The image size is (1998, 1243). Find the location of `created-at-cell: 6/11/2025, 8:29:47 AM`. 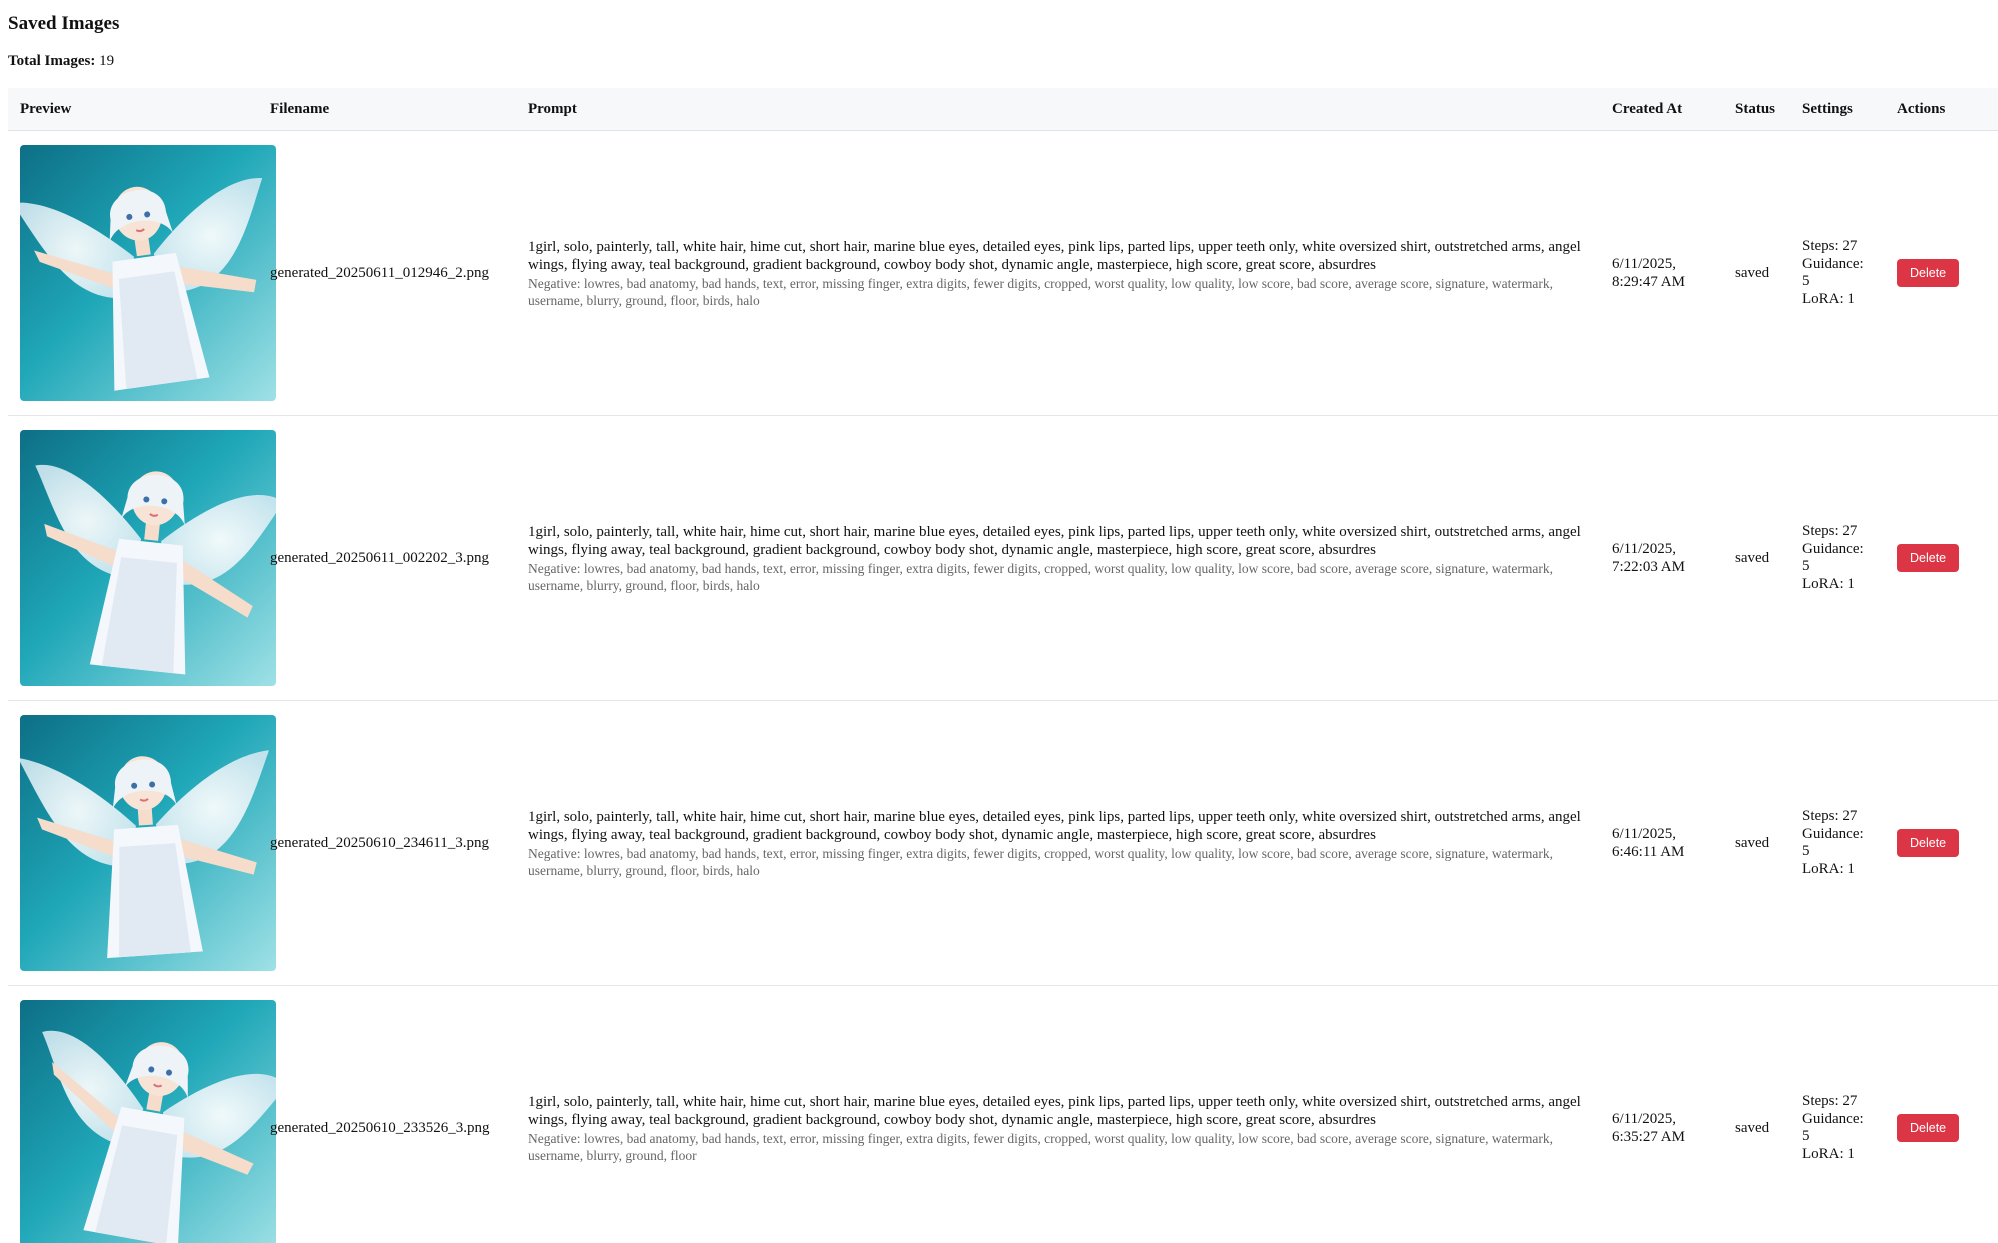

created-at-cell: 6/11/2025, 8:29:47 AM is located at coordinates (1663, 273).